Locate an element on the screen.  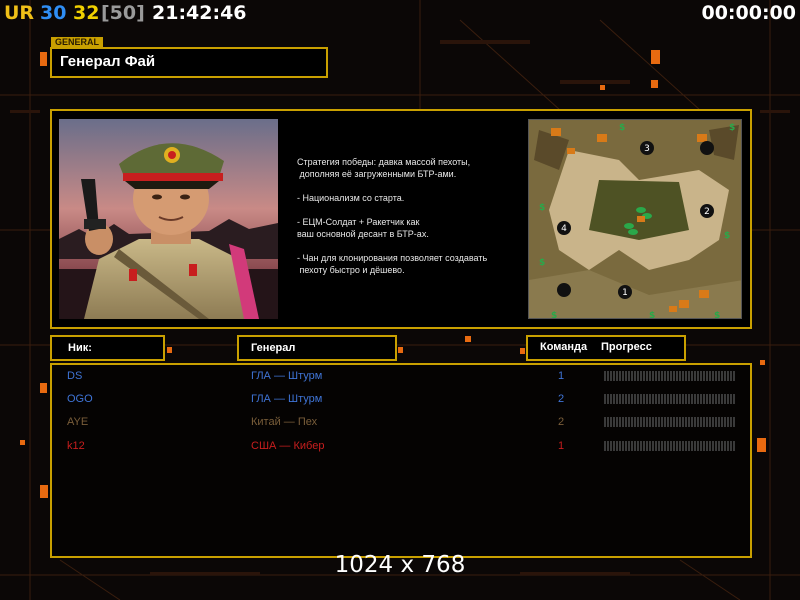
player-general: Китай — Пех is located at coordinates (284, 422).